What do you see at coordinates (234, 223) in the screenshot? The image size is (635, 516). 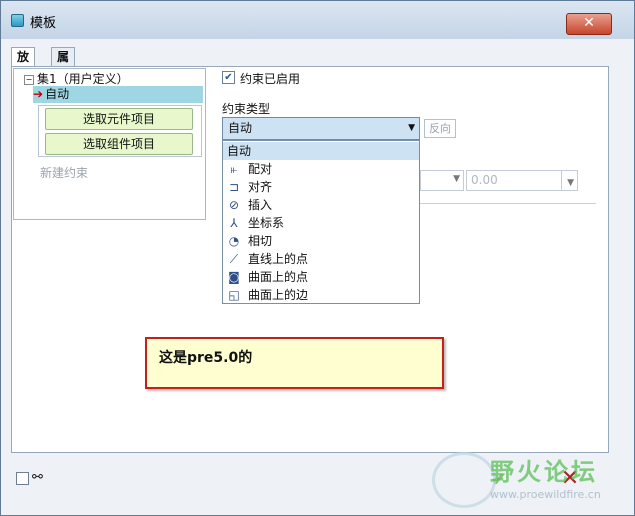 I see `csys-icon: ⅄` at bounding box center [234, 223].